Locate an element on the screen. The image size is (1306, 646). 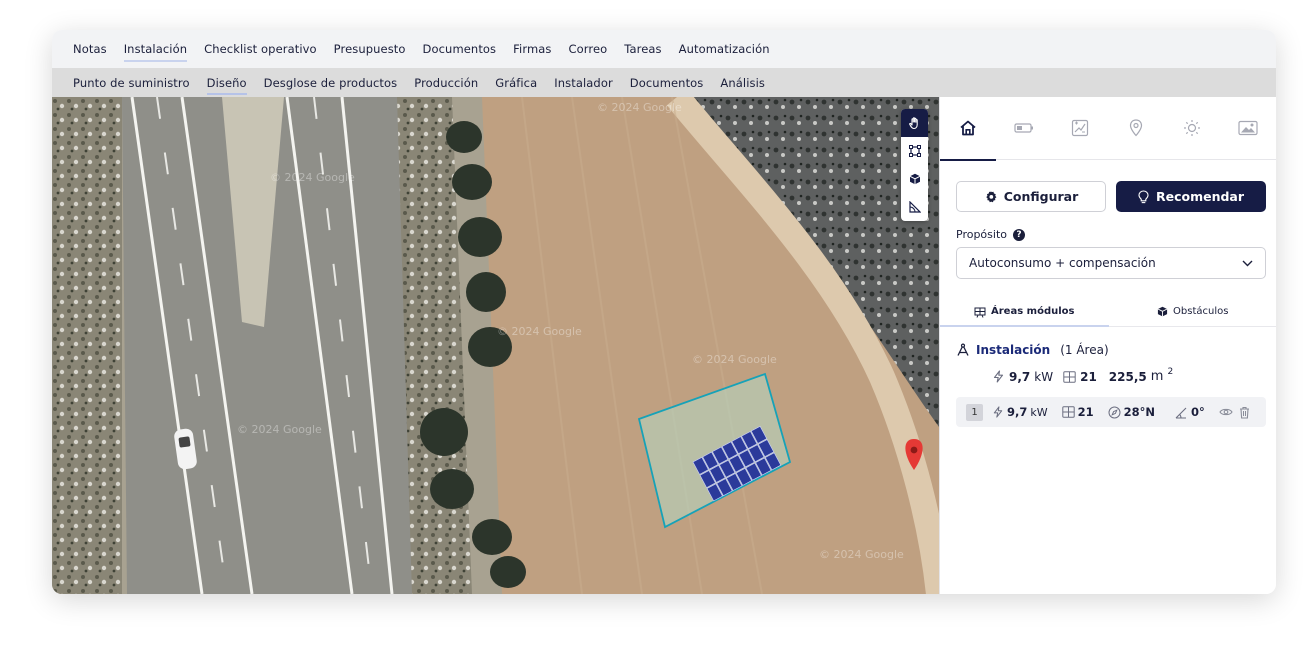
tab-checklist-operativo: Checklist operativo is located at coordinates (260, 49).